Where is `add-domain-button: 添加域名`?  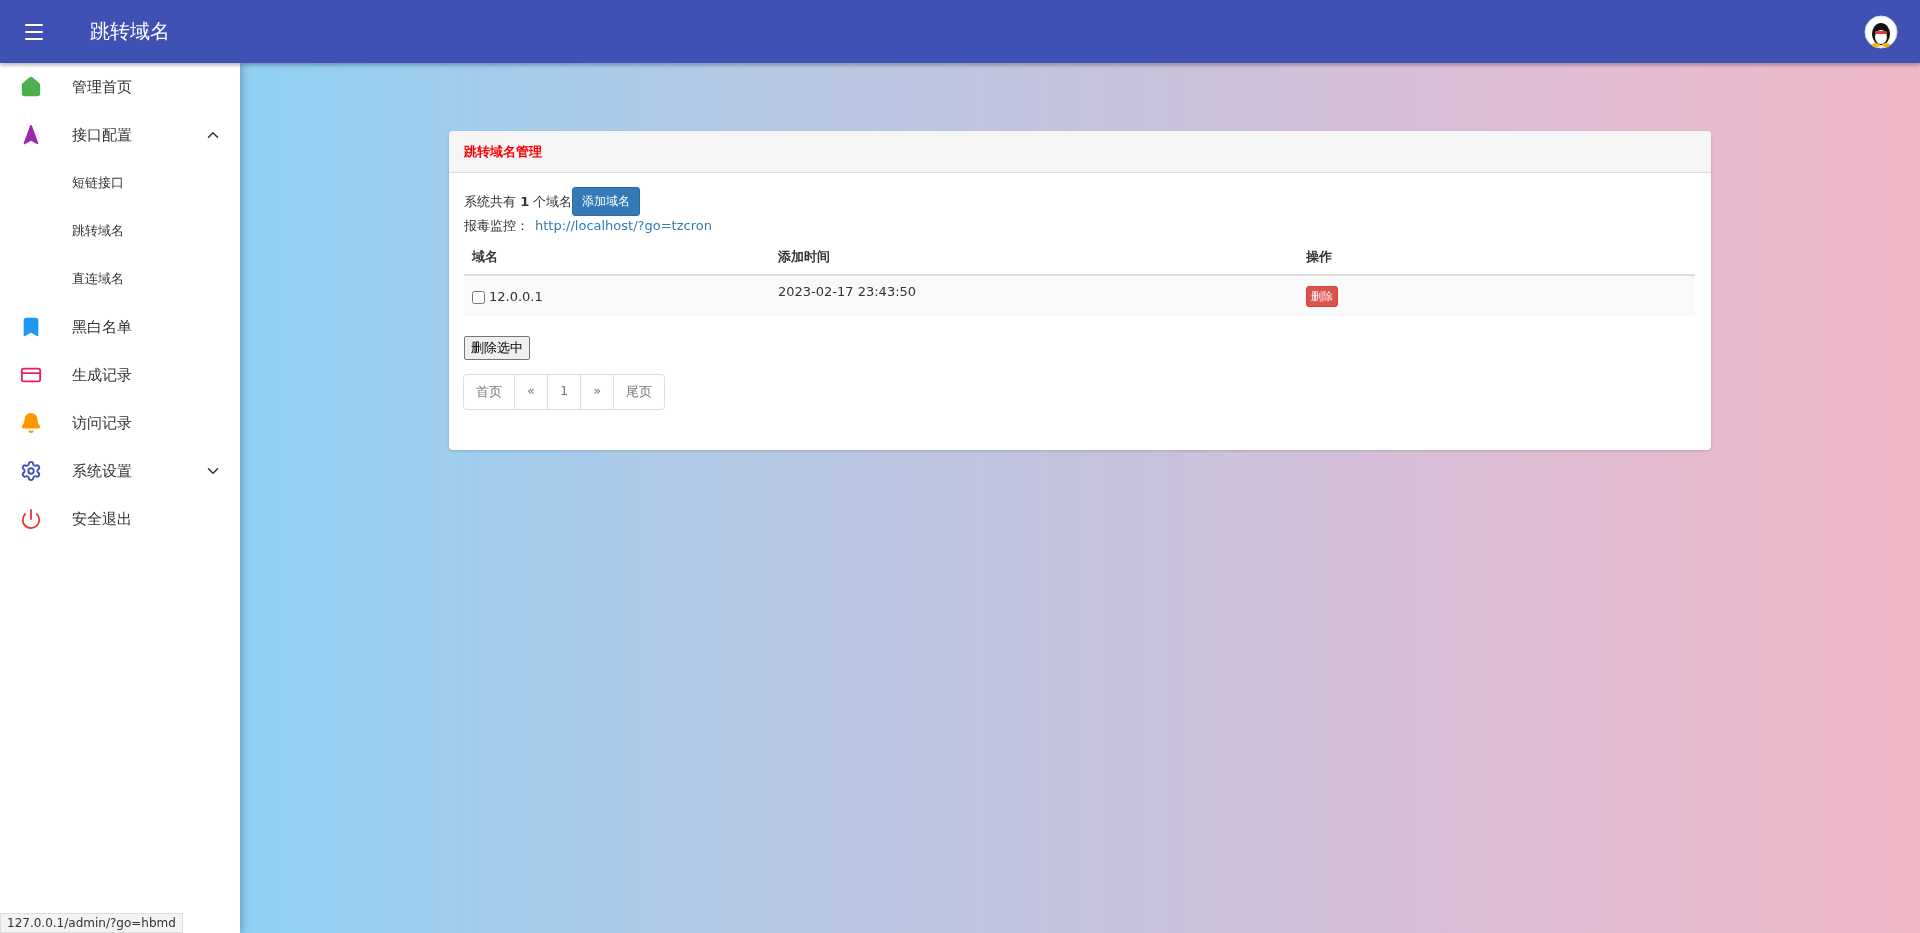 add-domain-button: 添加域名 is located at coordinates (606, 201).